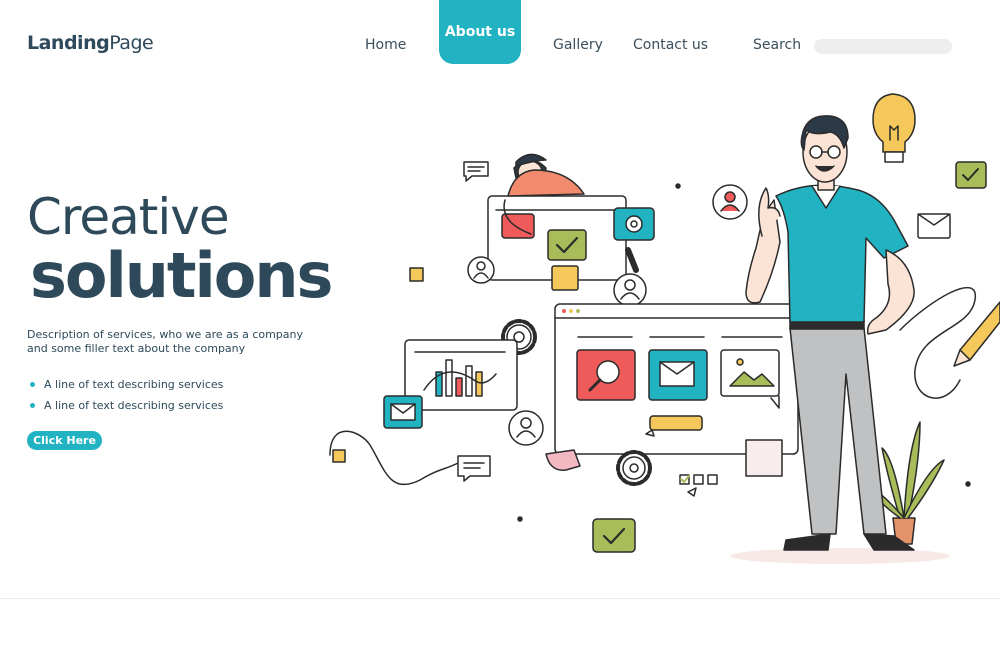 Image resolution: width=1000 pixels, height=666 pixels. I want to click on browser-window-main, so click(676, 379).